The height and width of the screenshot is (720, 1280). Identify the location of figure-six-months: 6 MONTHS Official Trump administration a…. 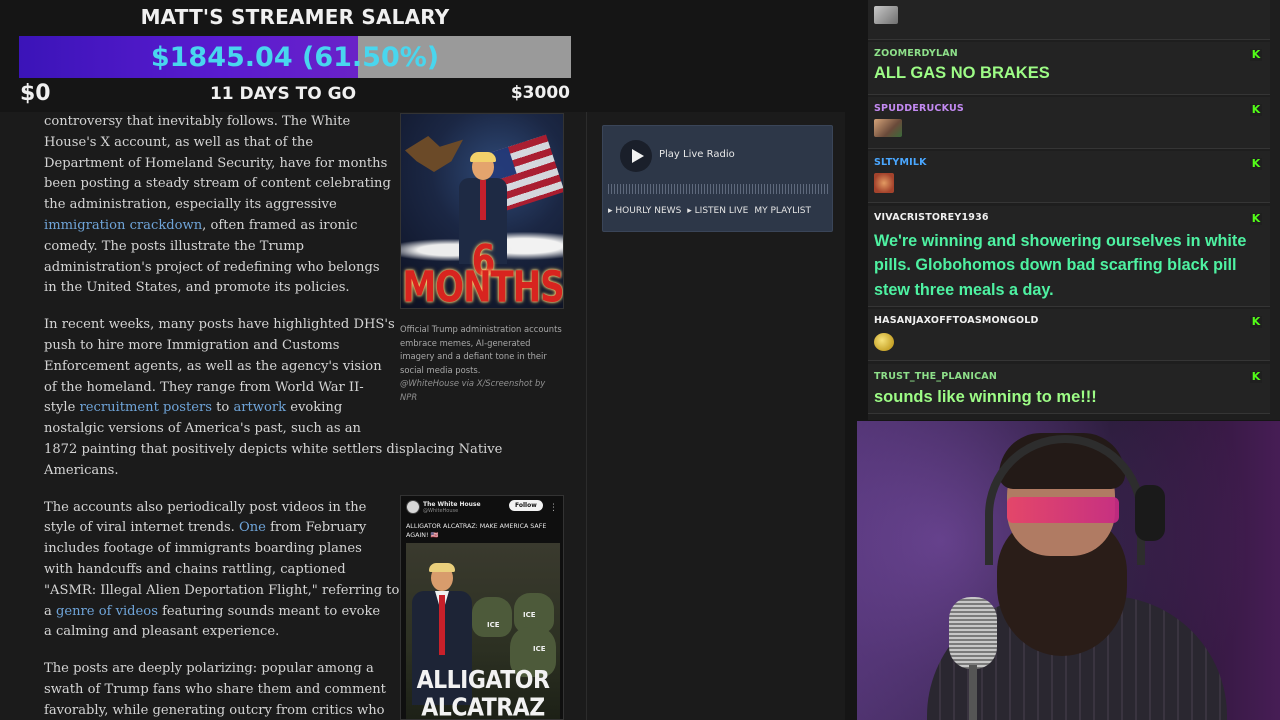
(482, 258).